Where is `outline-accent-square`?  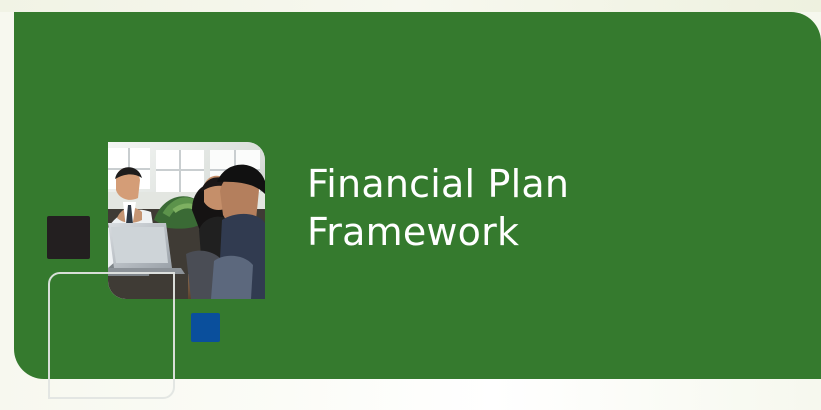
outline-accent-square is located at coordinates (111, 335).